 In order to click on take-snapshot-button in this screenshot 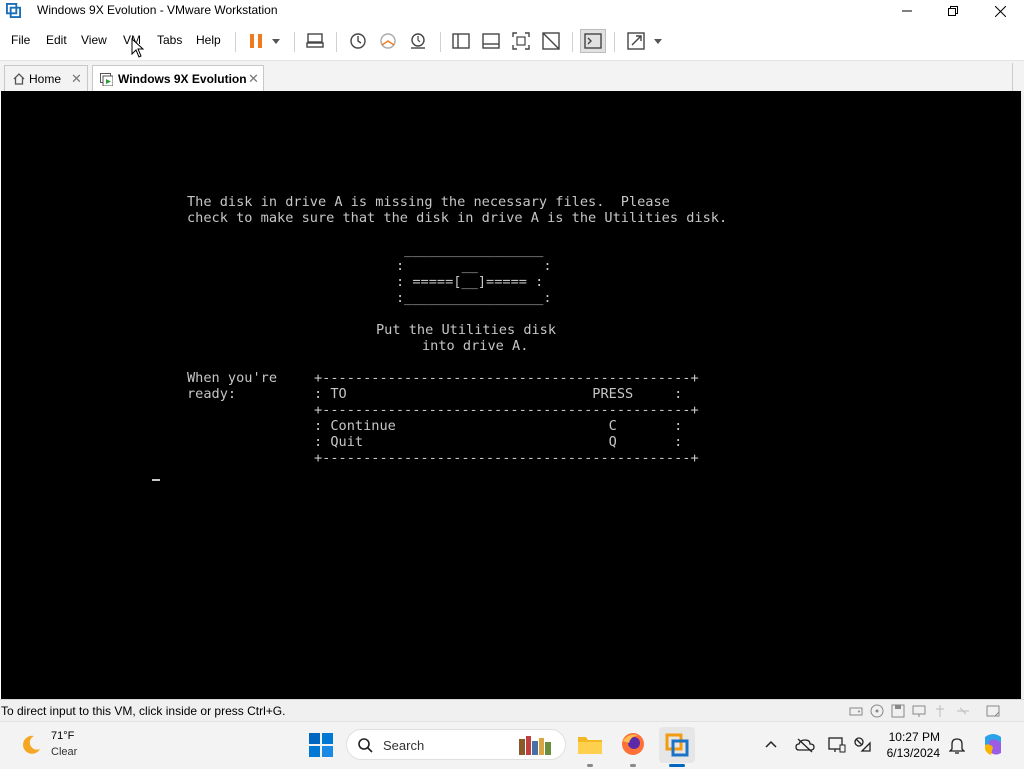, I will do `click(358, 41)`.